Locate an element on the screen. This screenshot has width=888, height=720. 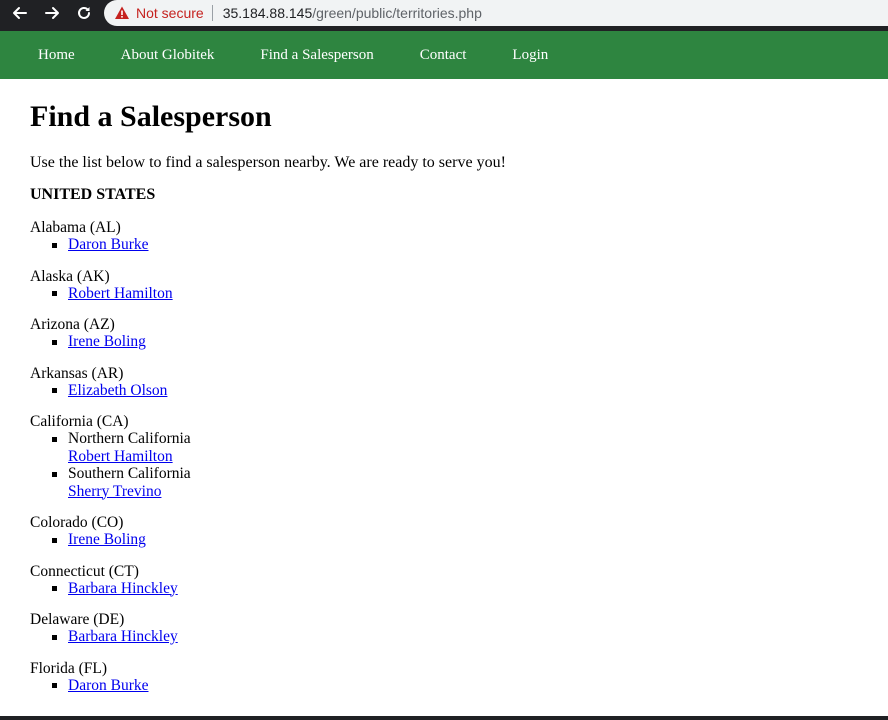
state-entry: Alaska (AK) Robert Hamilton is located at coordinates (450, 285).